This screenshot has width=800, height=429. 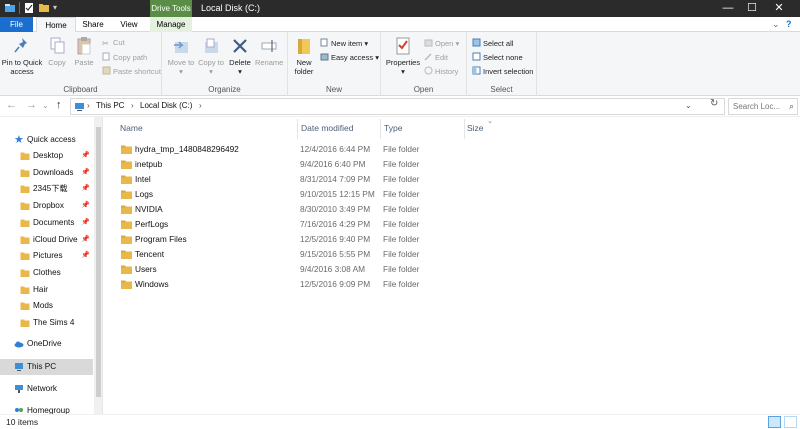 What do you see at coordinates (98, 262) in the screenshot?
I see `scrollbar-thumb` at bounding box center [98, 262].